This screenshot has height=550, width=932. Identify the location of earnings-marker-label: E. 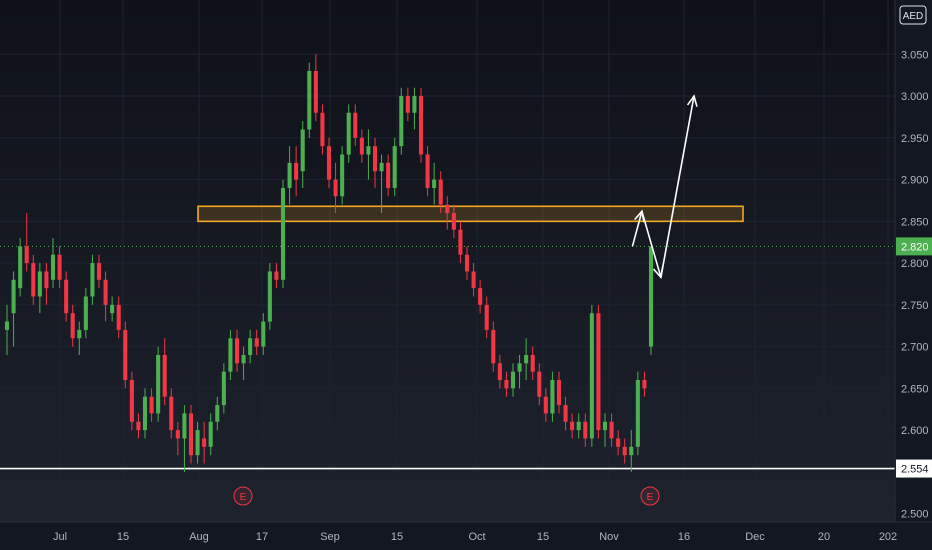
(243, 497).